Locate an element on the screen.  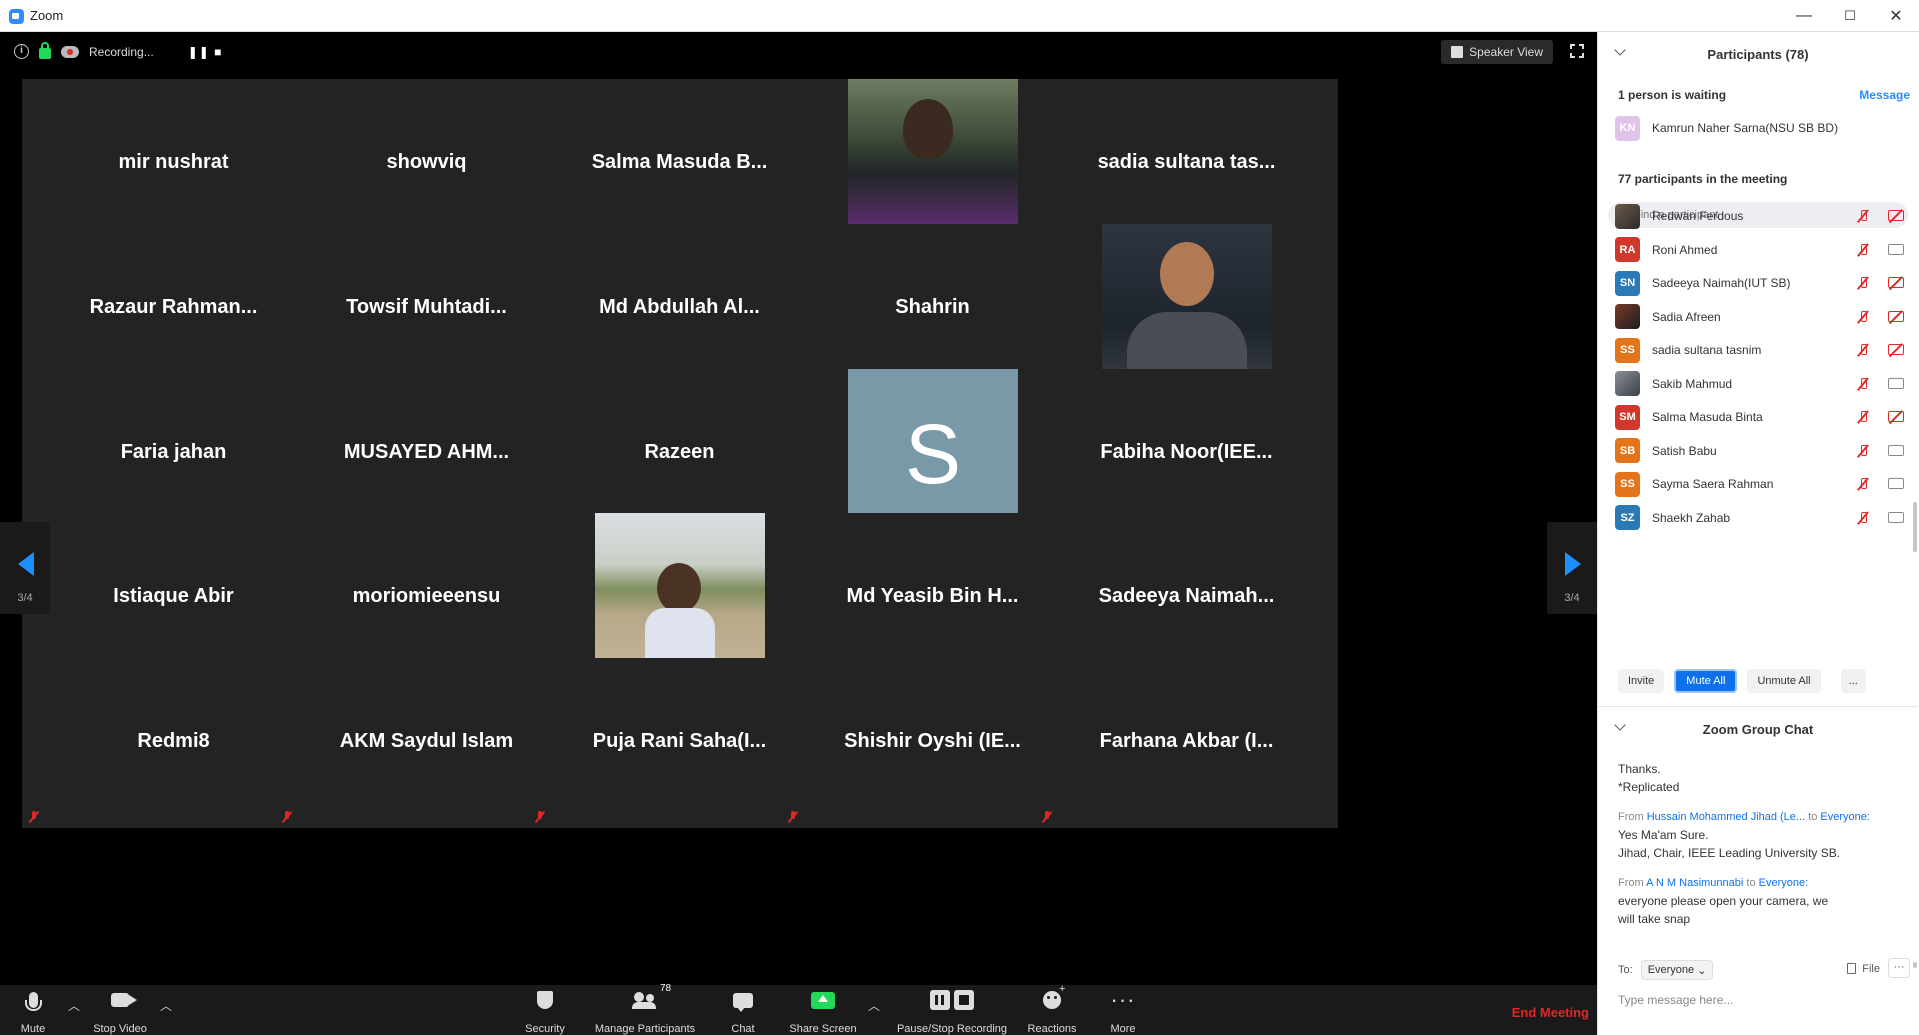
mute-button: Mute is located at coordinates (33, 1010).